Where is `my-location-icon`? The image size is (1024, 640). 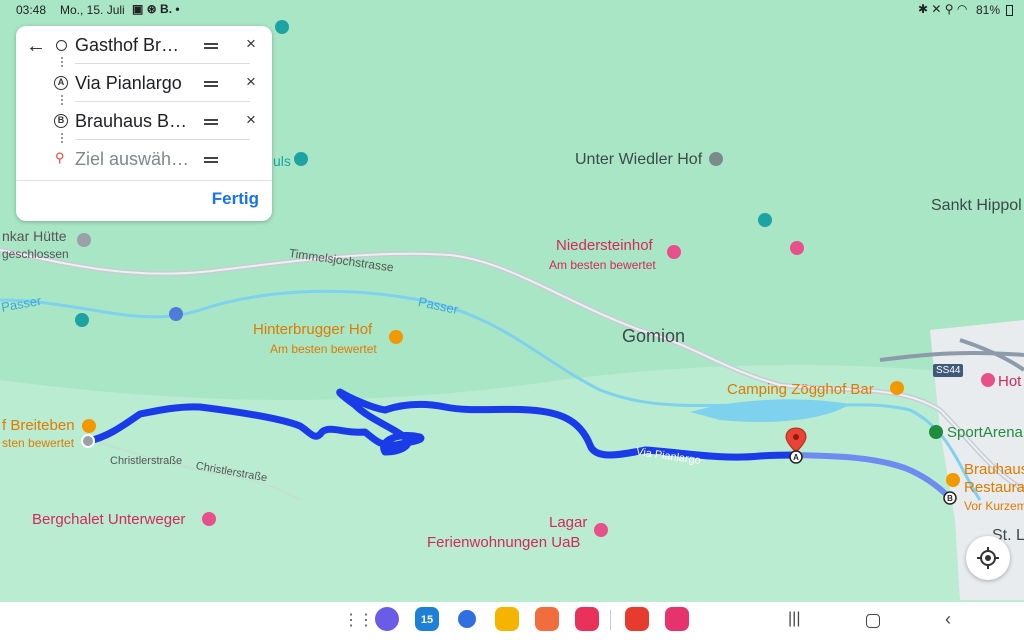 my-location-icon is located at coordinates (988, 558).